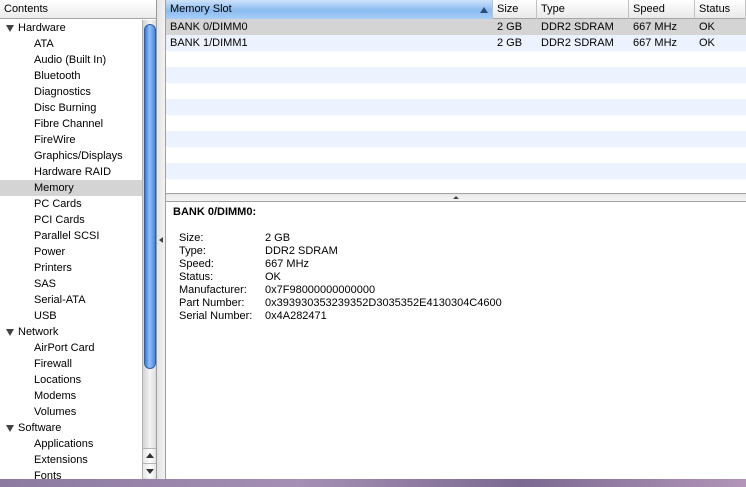 Image resolution: width=746 pixels, height=487 pixels. Describe the element at coordinates (209, 27) in the screenshot. I see `cell-slot: BANK 0/DIMM0` at that location.